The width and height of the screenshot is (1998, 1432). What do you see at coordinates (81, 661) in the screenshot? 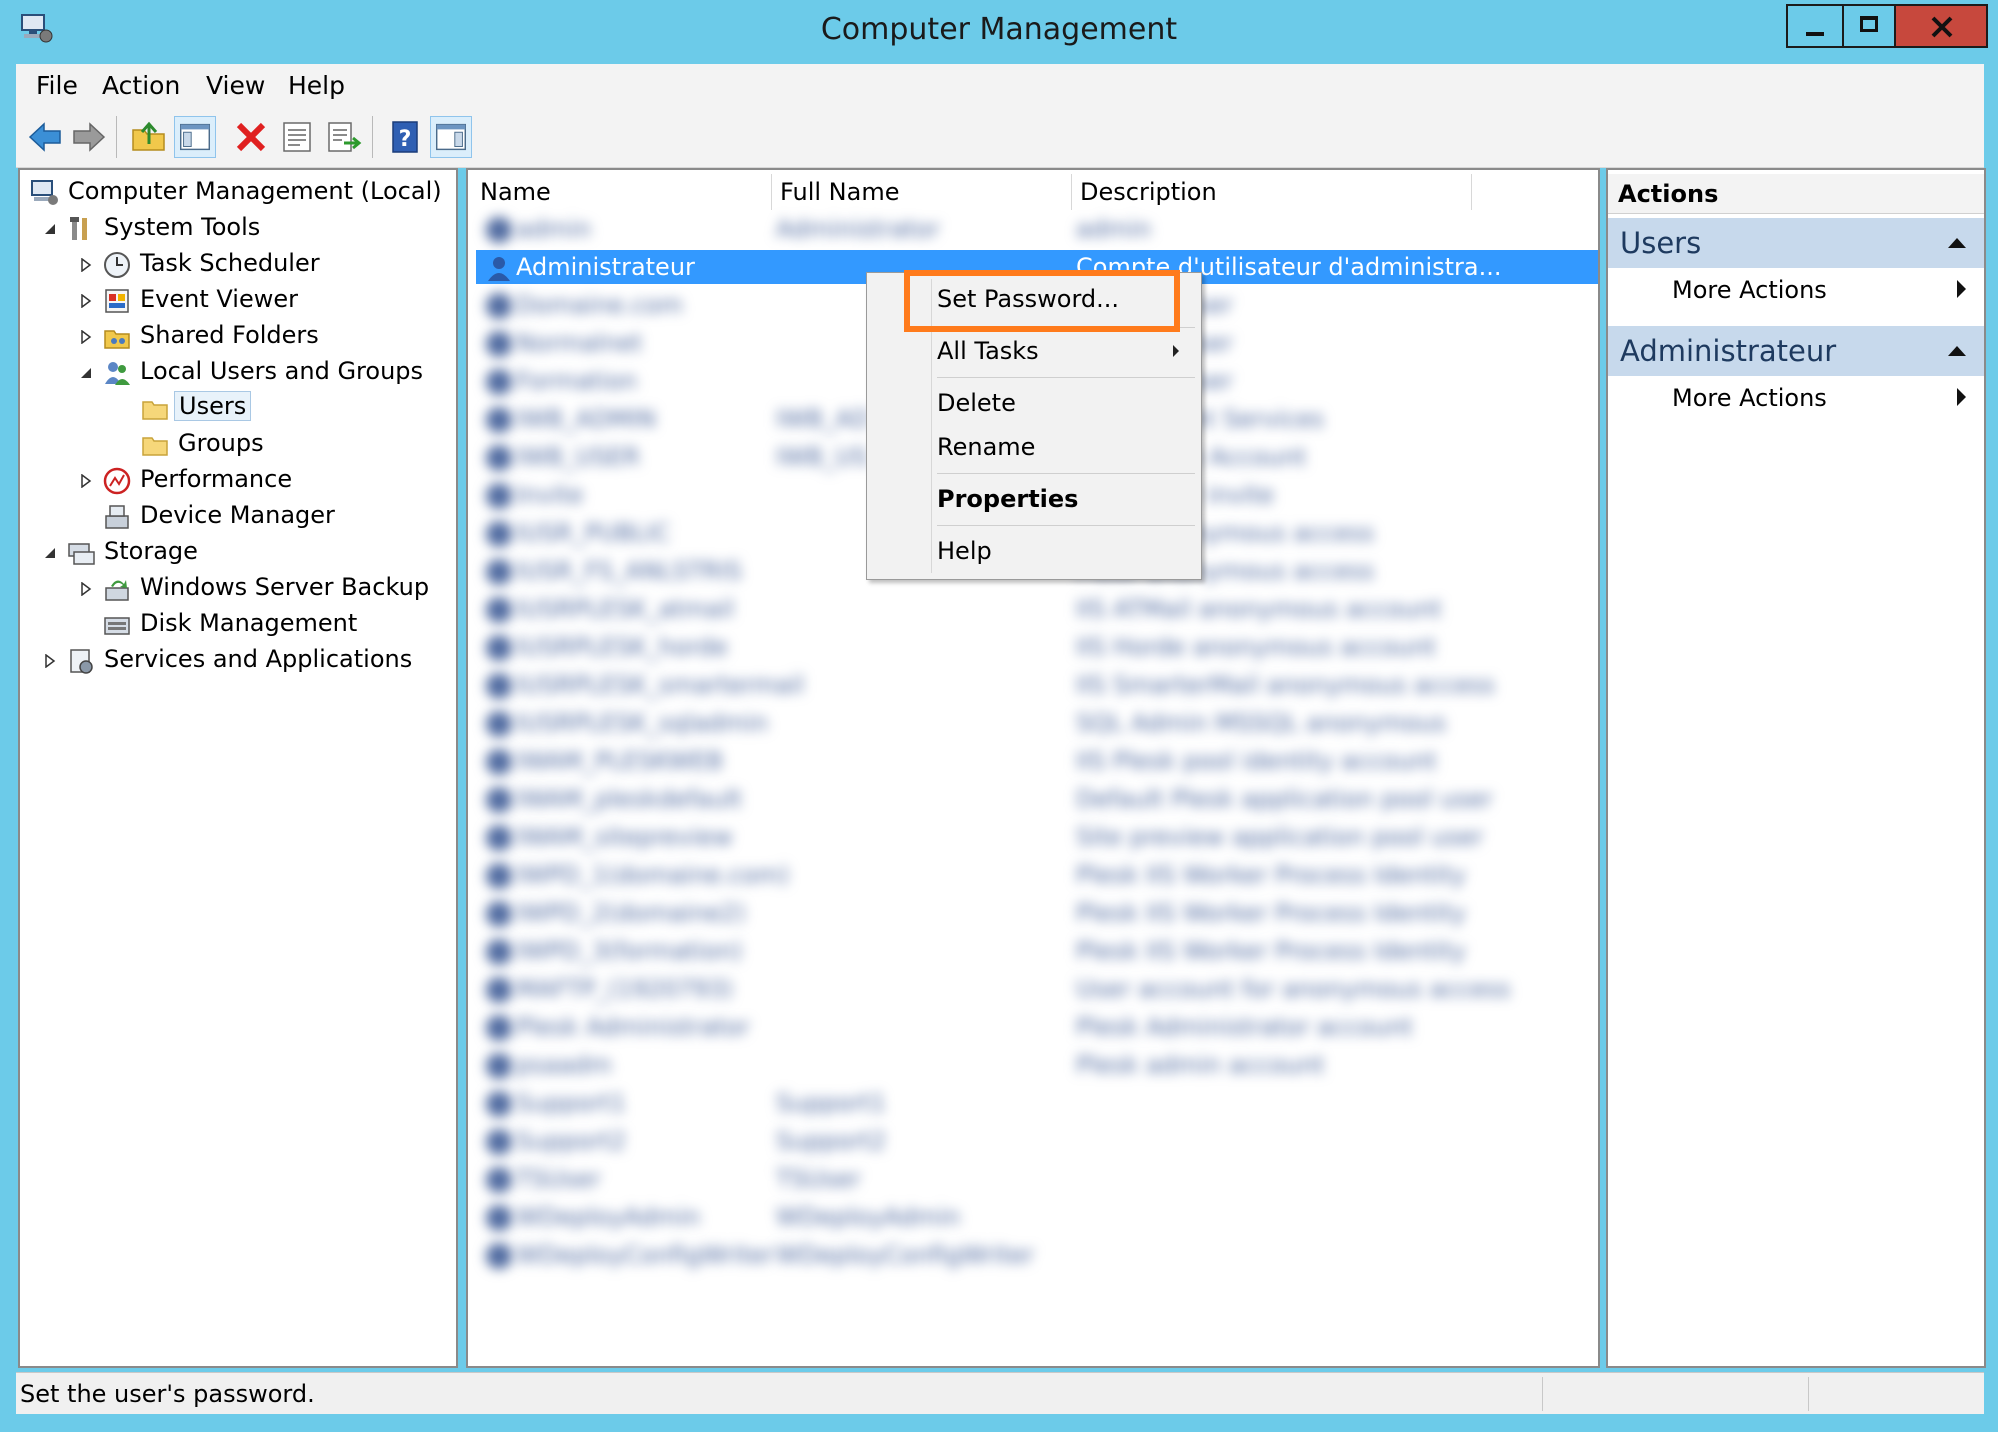
I see `services-icon` at bounding box center [81, 661].